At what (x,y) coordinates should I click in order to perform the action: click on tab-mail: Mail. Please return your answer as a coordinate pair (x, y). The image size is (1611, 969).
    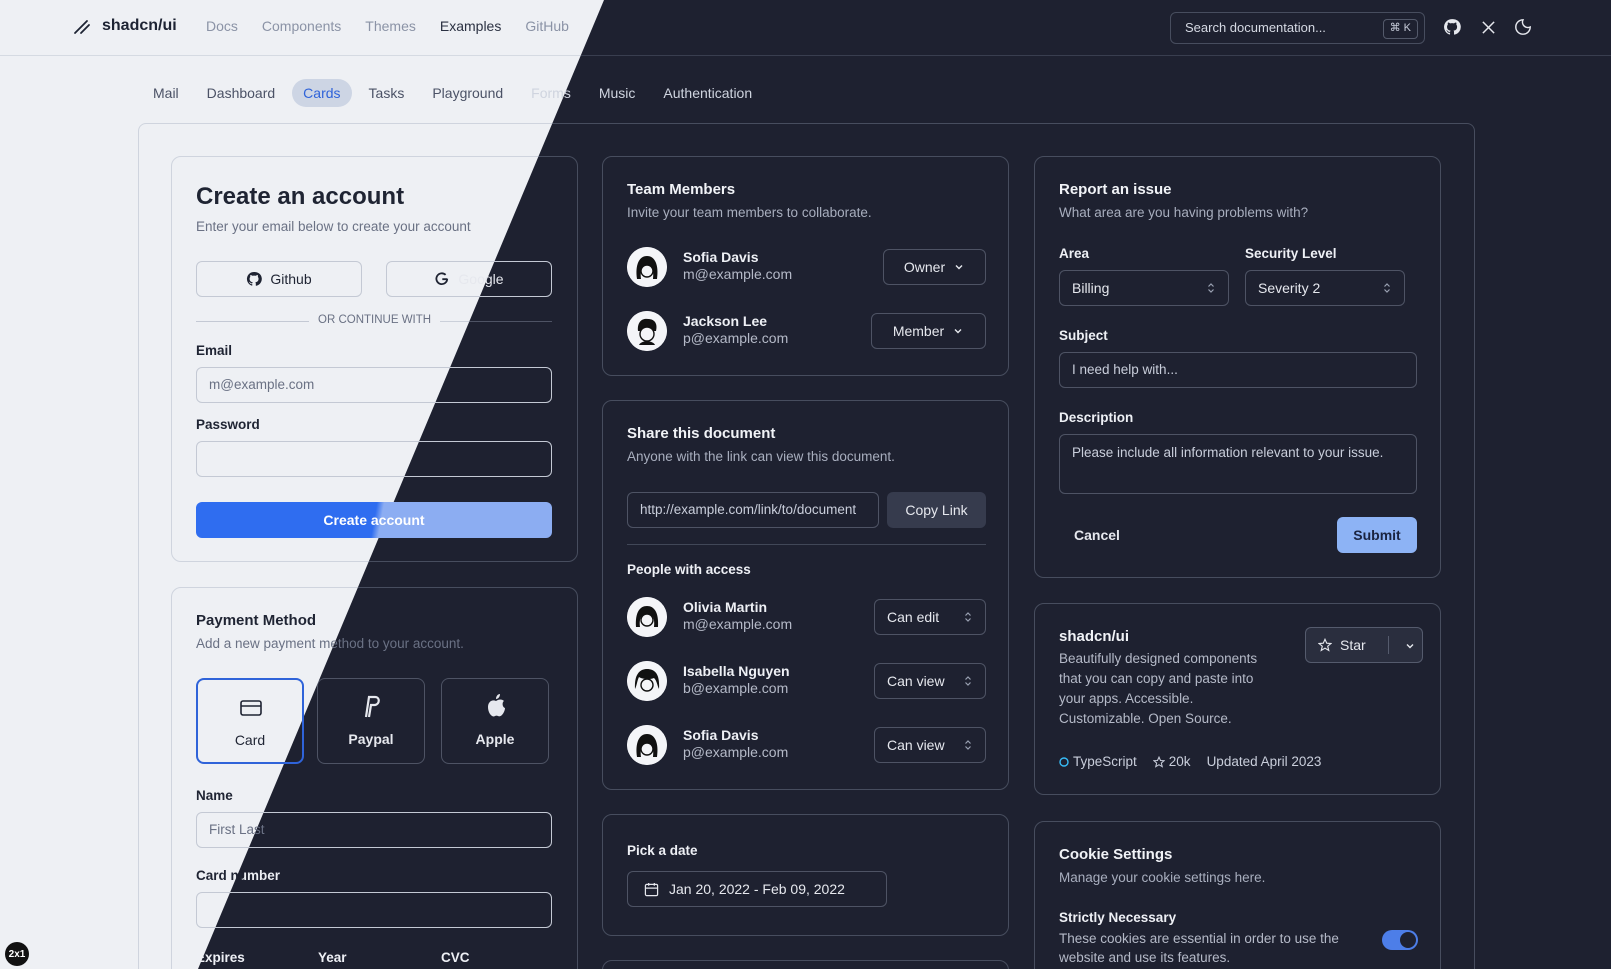
    Looking at the image, I should click on (166, 93).